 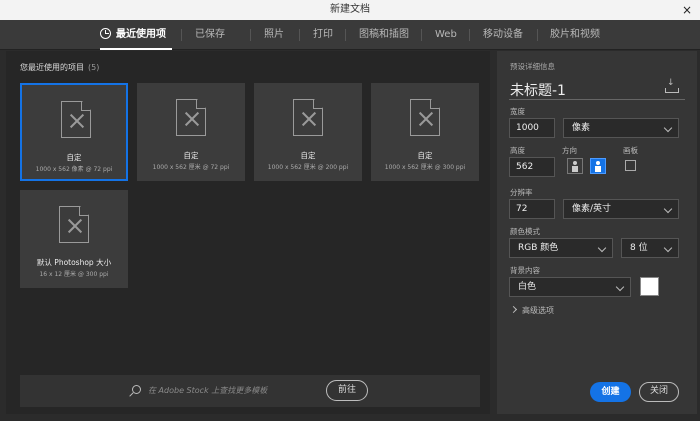 What do you see at coordinates (532, 66) in the screenshot?
I see `preset-details-heading: 预设详细信息` at bounding box center [532, 66].